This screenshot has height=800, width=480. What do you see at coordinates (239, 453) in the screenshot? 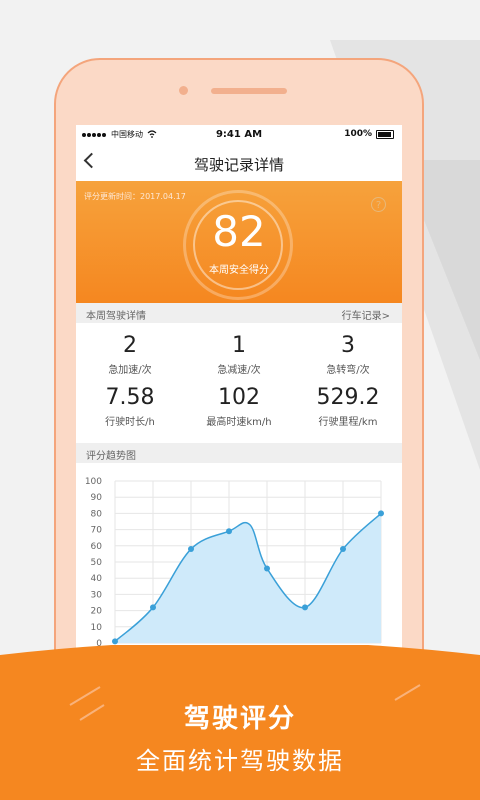
I see `trend-header: 评分趋势图` at bounding box center [239, 453].